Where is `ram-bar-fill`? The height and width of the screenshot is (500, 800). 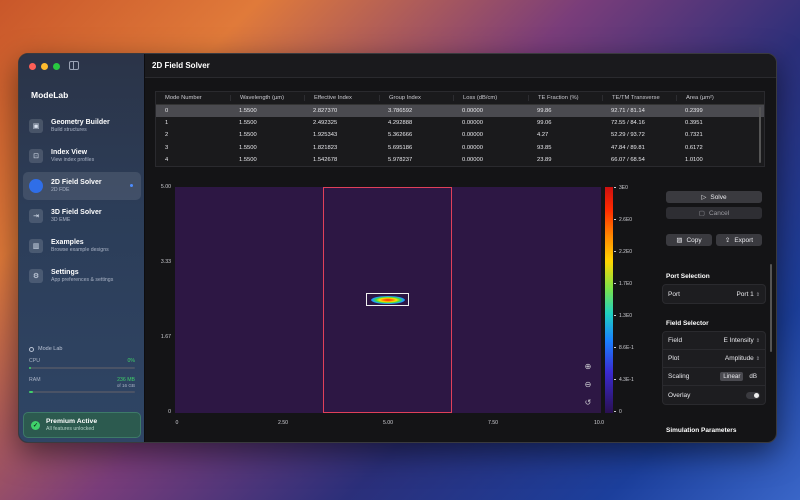 ram-bar-fill is located at coordinates (31, 392).